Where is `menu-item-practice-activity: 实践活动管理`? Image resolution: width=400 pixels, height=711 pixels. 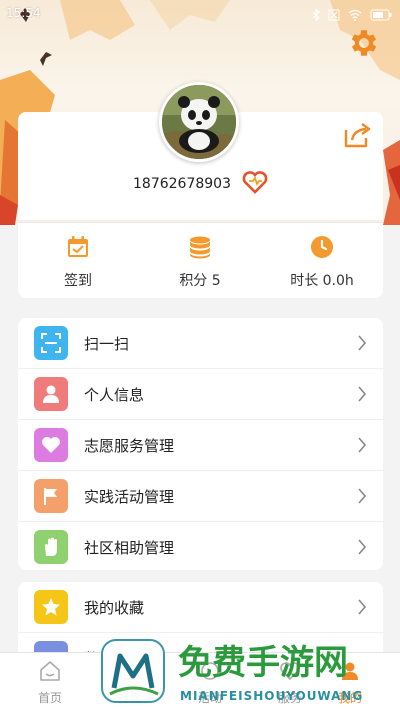
menu-item-practice-activity: 实践活动管理 is located at coordinates (200, 496).